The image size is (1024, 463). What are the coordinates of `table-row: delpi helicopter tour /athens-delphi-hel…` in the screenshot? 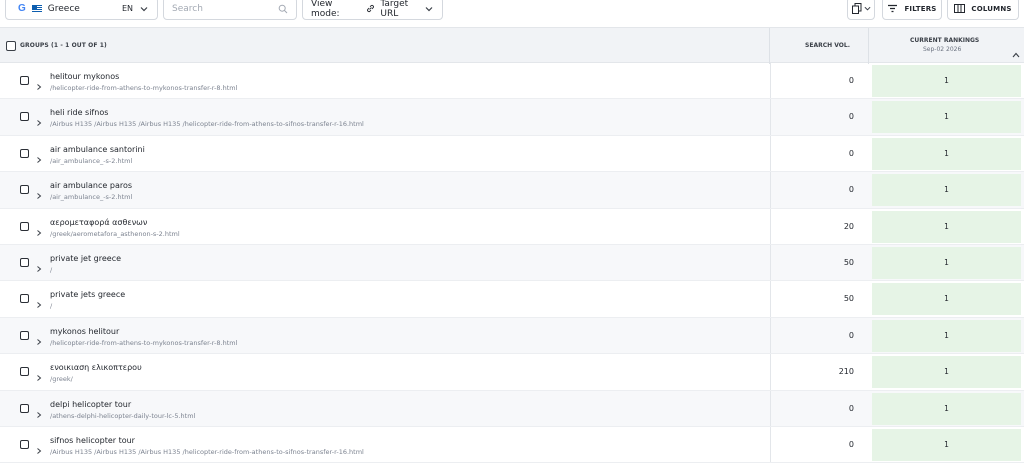 It's located at (512, 408).